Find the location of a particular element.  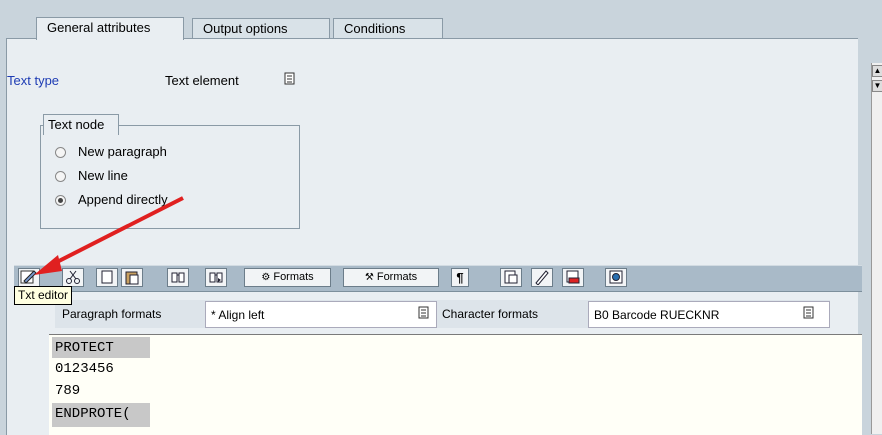

formats-icon: ⚙ is located at coordinates (266, 277).